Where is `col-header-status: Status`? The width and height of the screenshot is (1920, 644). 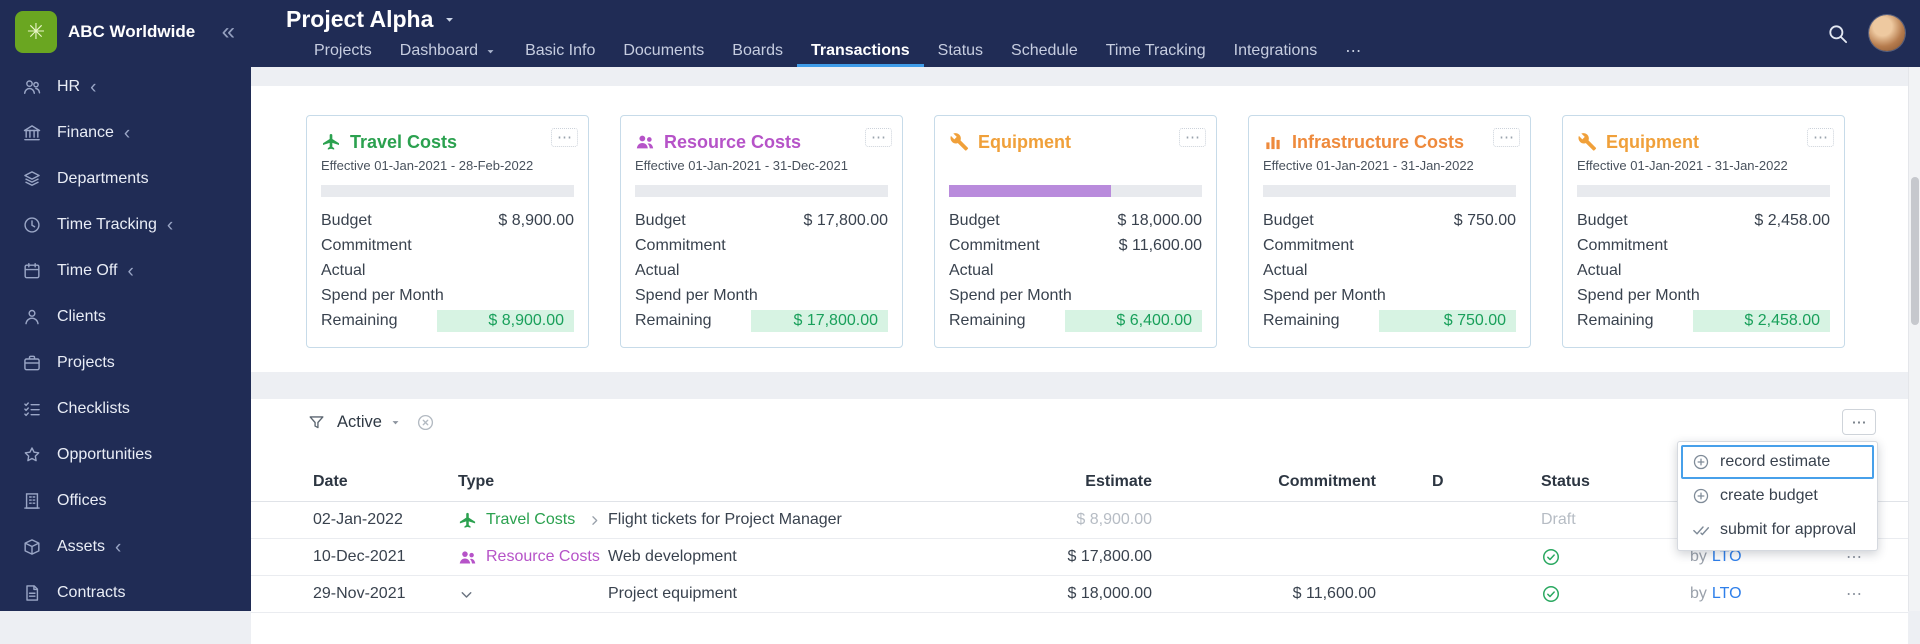 col-header-status: Status is located at coordinates (1615, 482).